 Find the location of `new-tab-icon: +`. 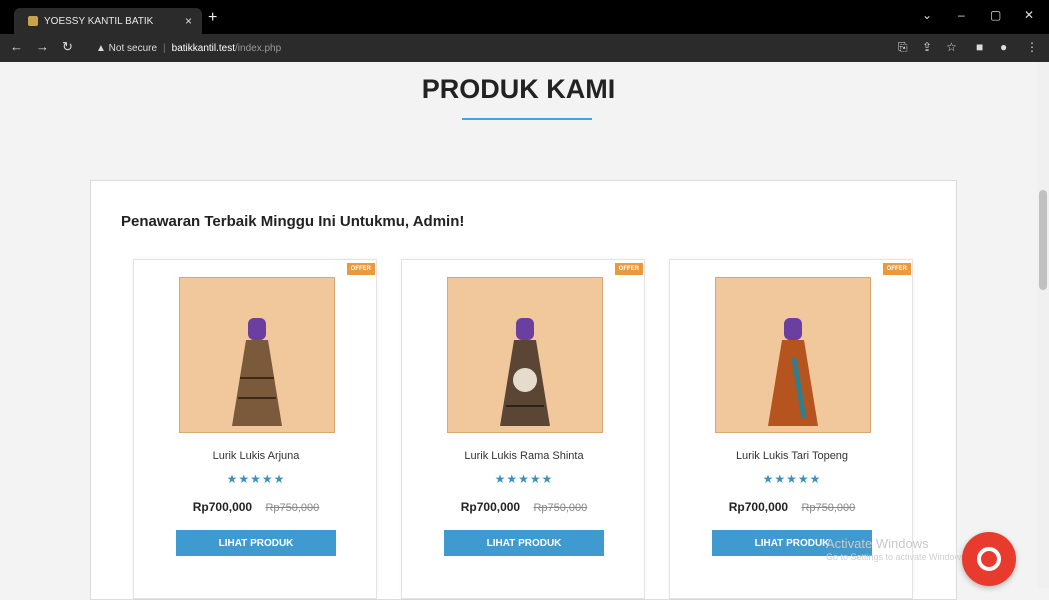

new-tab-icon: + is located at coordinates (212, 18).